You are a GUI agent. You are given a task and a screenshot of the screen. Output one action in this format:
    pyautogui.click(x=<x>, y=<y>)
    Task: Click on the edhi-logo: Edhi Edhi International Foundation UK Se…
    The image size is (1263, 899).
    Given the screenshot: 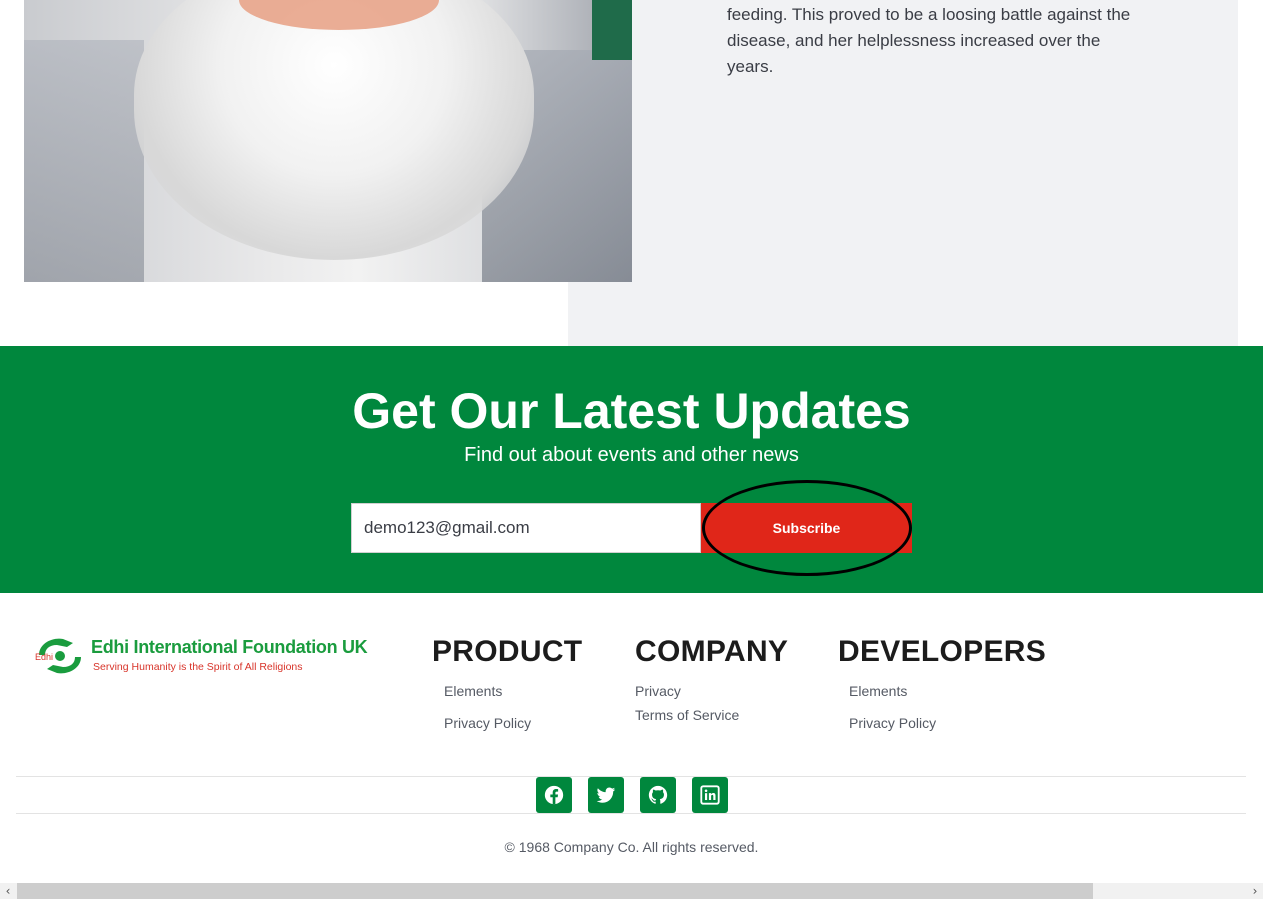 What is the action you would take?
    pyautogui.click(x=200, y=657)
    